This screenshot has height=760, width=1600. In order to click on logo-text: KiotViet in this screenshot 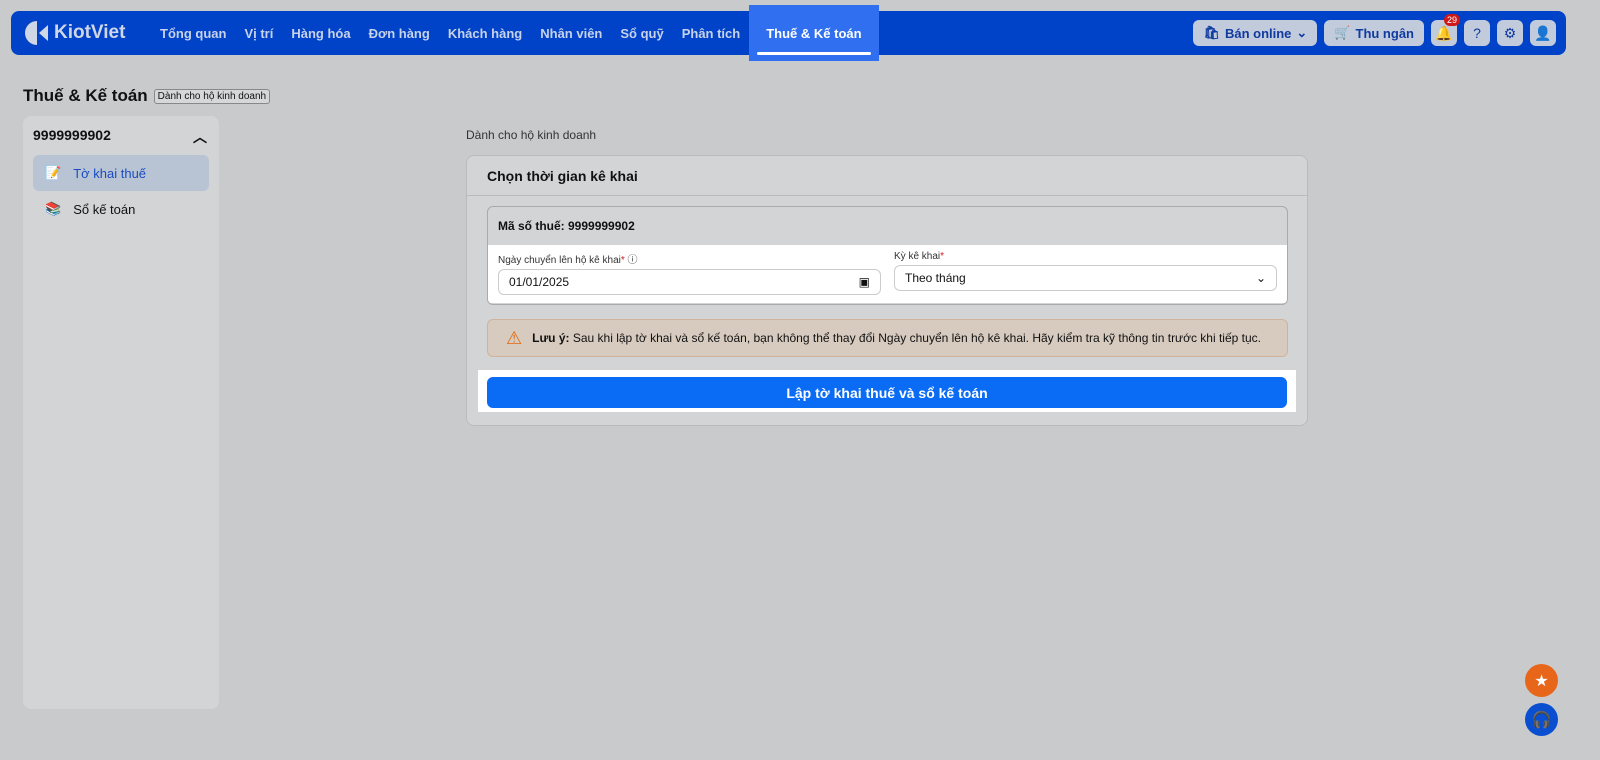, I will do `click(90, 32)`.